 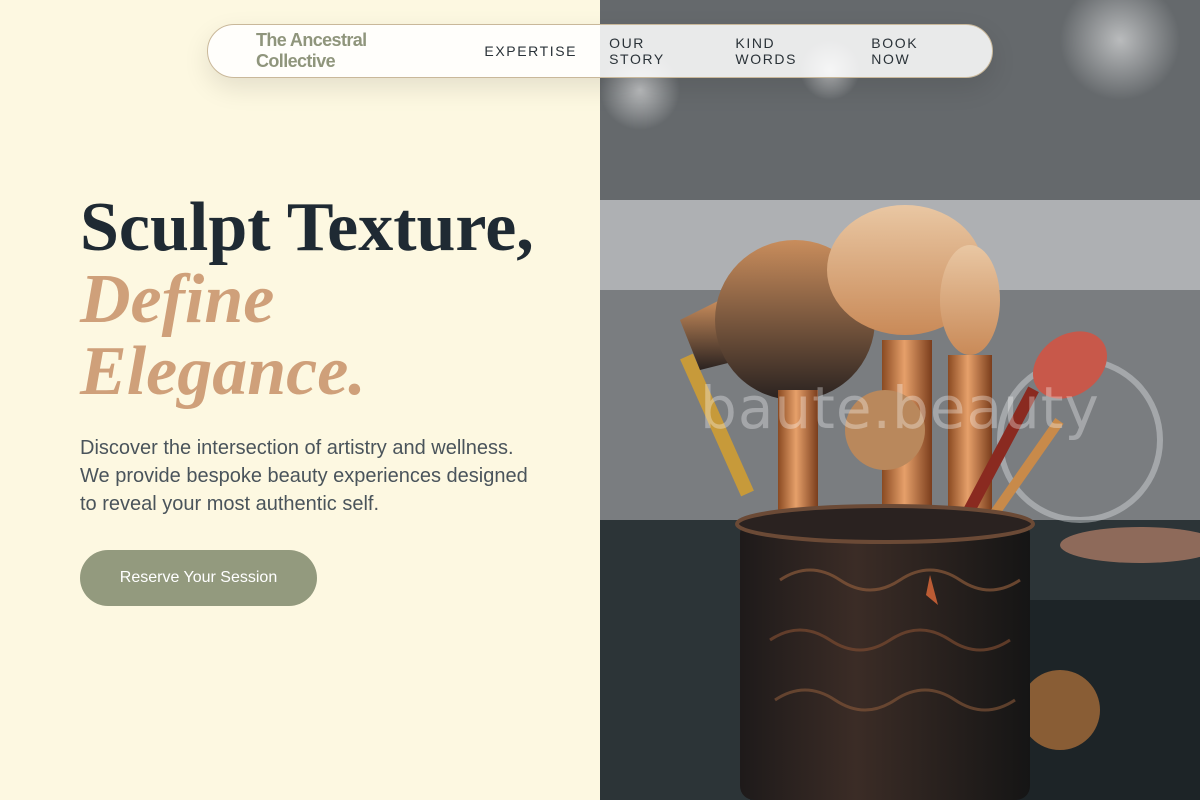 What do you see at coordinates (198, 578) in the screenshot?
I see `reserve-session-button: Reserve Your Session` at bounding box center [198, 578].